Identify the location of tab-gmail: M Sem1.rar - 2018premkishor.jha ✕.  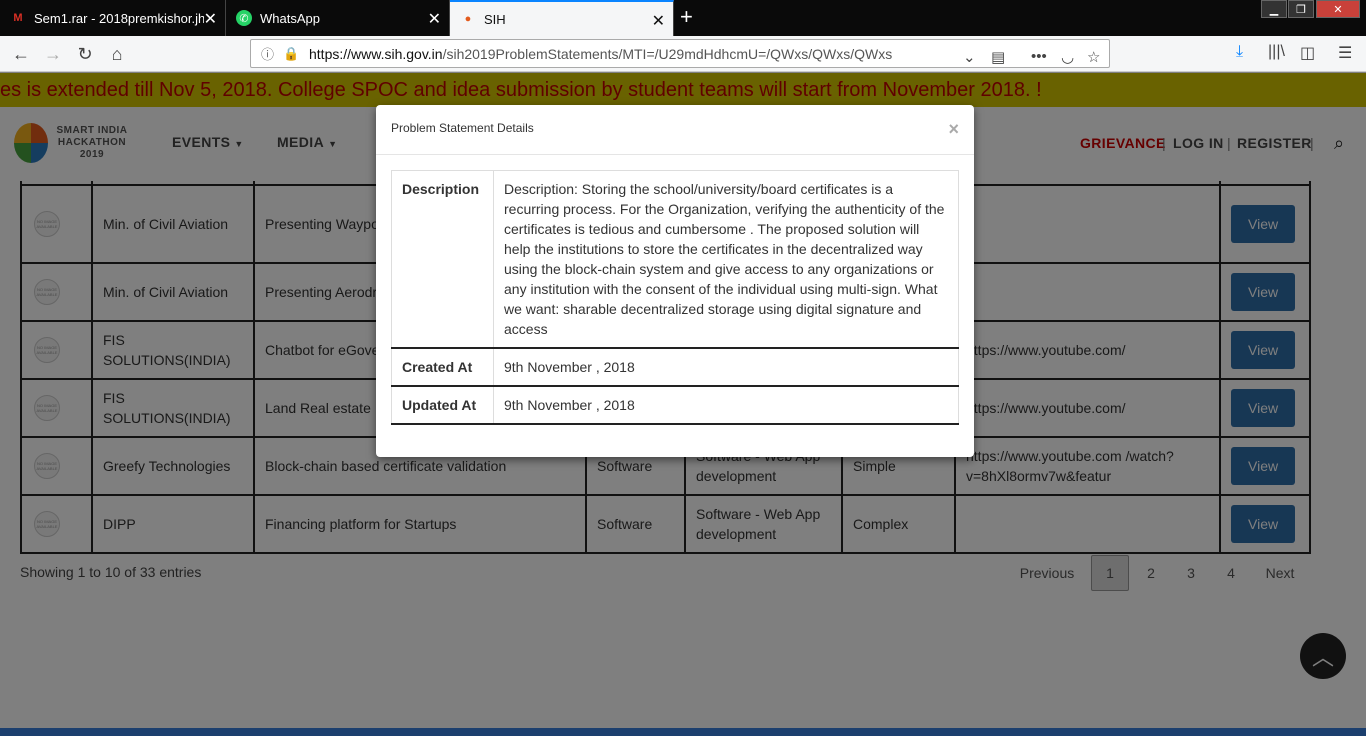
(113, 18).